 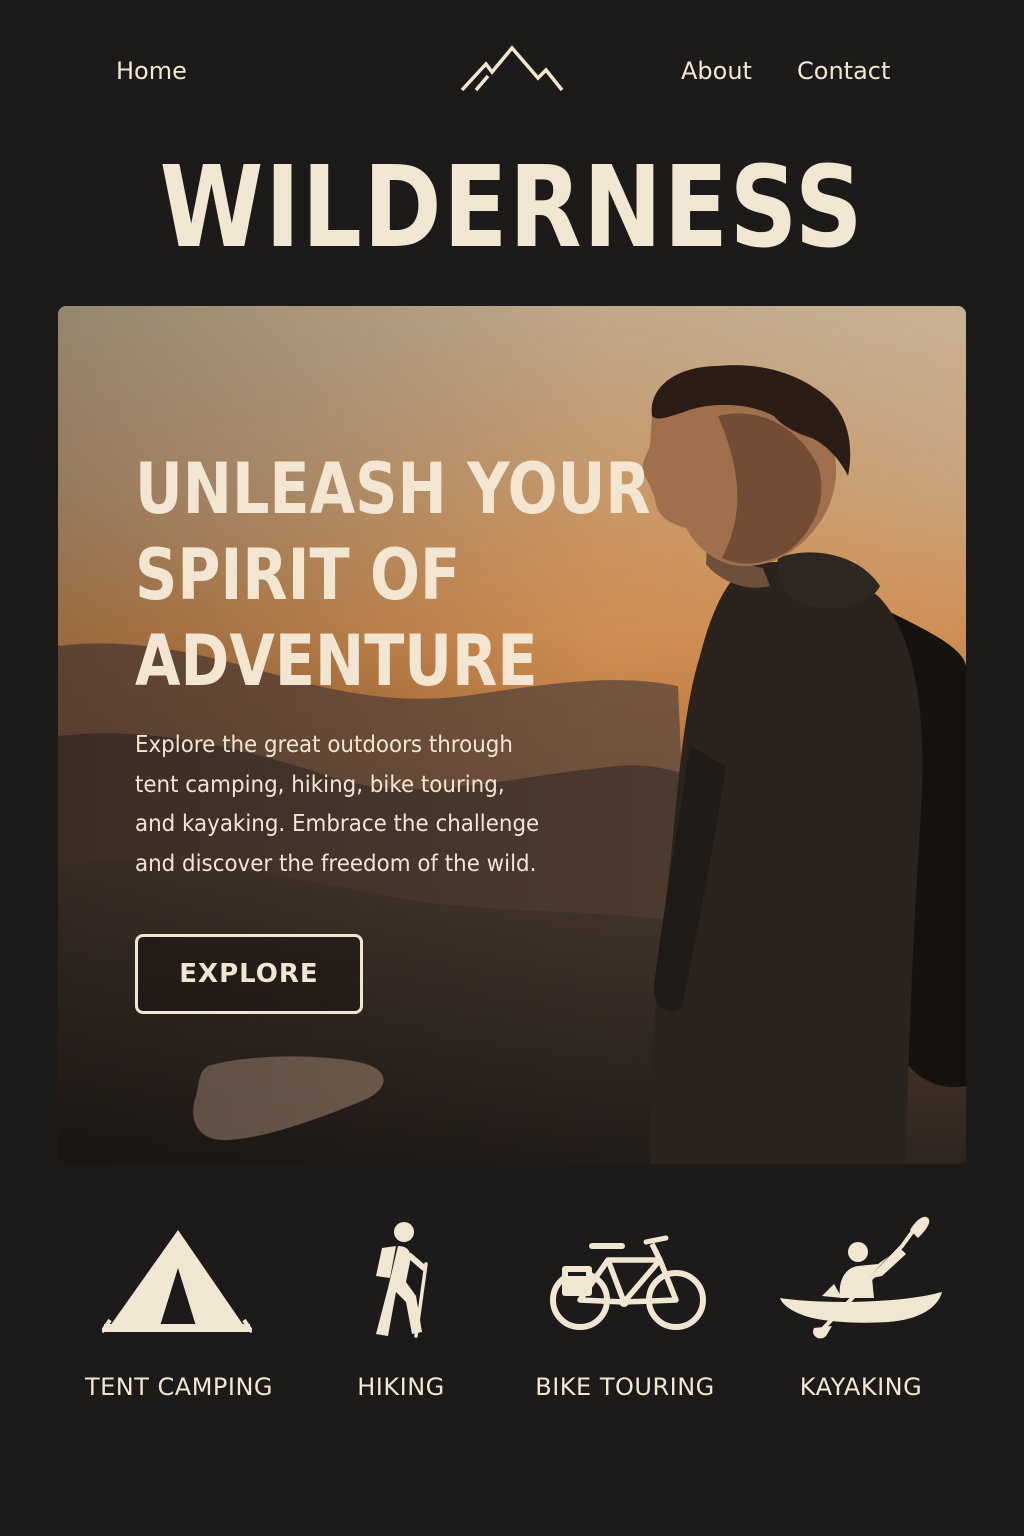 What do you see at coordinates (337, 824) in the screenshot?
I see `hero-description-line: and kayaking. Embrace the challenge` at bounding box center [337, 824].